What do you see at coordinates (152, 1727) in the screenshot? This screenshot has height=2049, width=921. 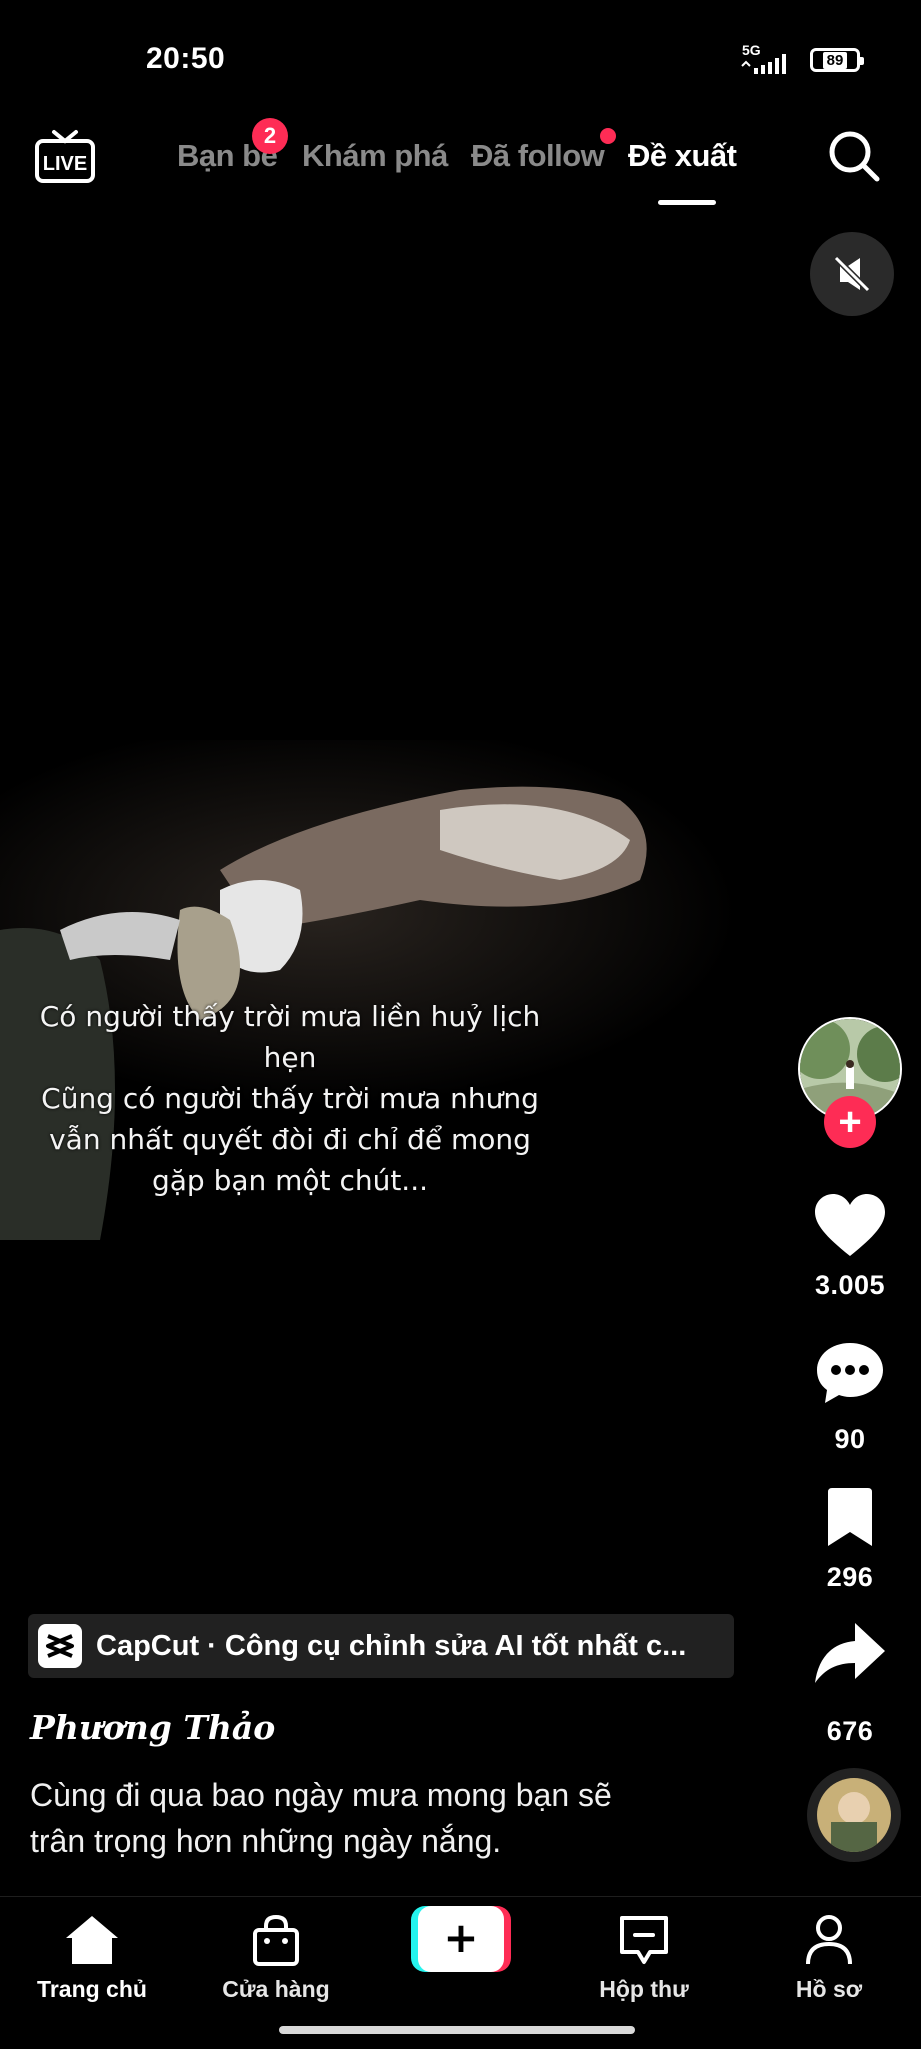 I see `creator-username: Phương Thảo` at bounding box center [152, 1727].